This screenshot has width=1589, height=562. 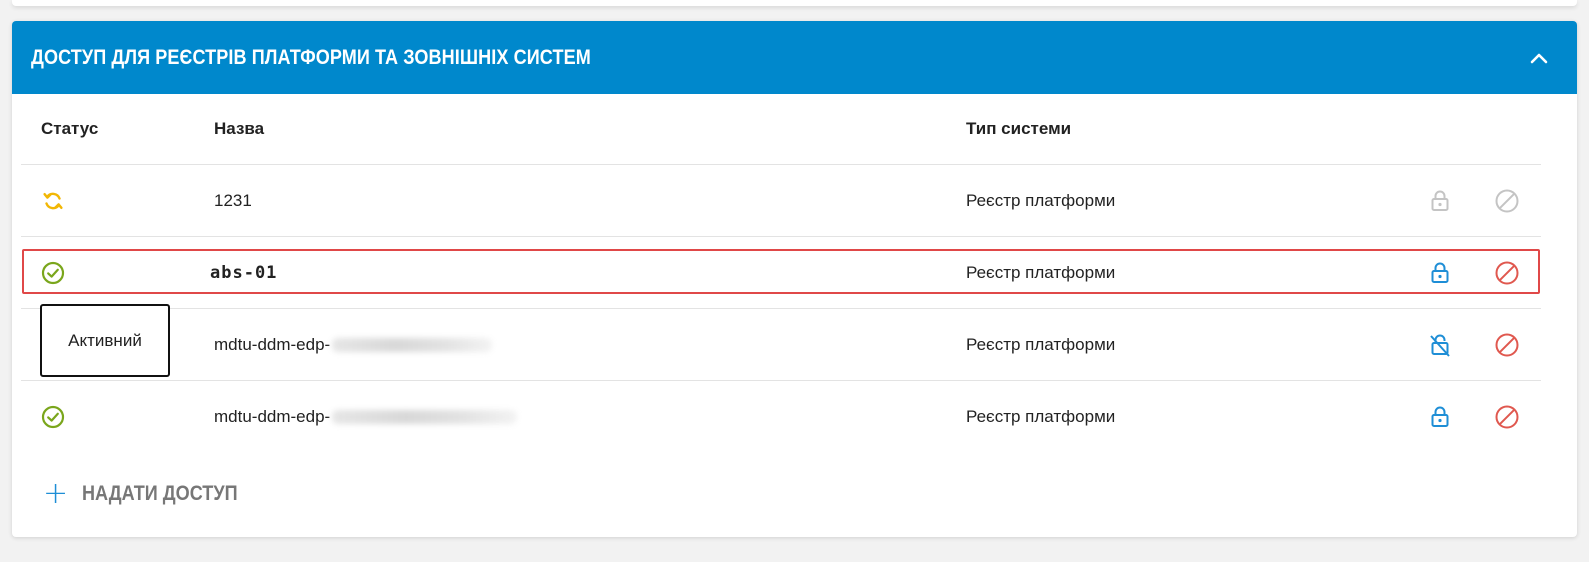 What do you see at coordinates (1019, 128) in the screenshot?
I see `header-type: Тип системи` at bounding box center [1019, 128].